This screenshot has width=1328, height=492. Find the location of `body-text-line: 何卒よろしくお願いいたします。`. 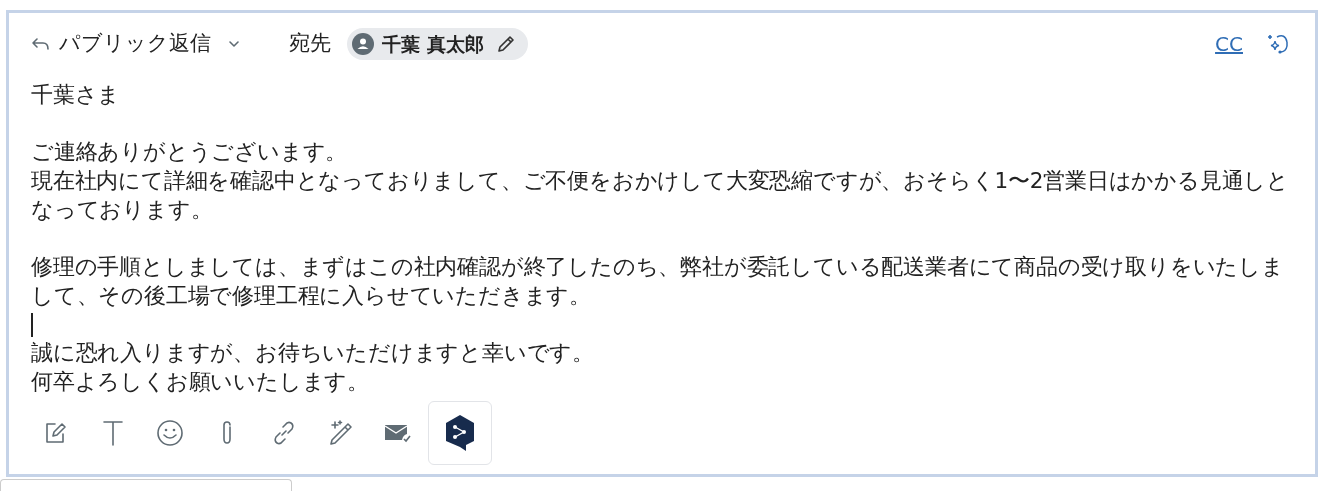

body-text-line: 何卒よろしくお願いいたします。 is located at coordinates (200, 382).